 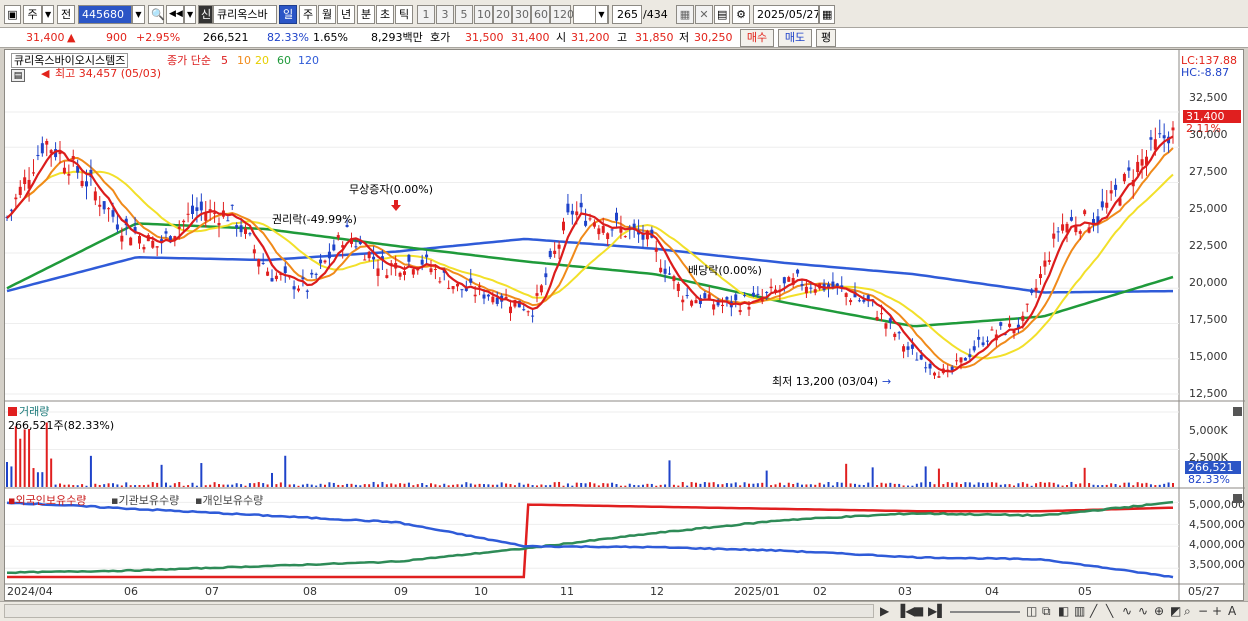 What do you see at coordinates (190, 14) in the screenshot?
I see `speaker-dropdown-icon: ▼` at bounding box center [190, 14].